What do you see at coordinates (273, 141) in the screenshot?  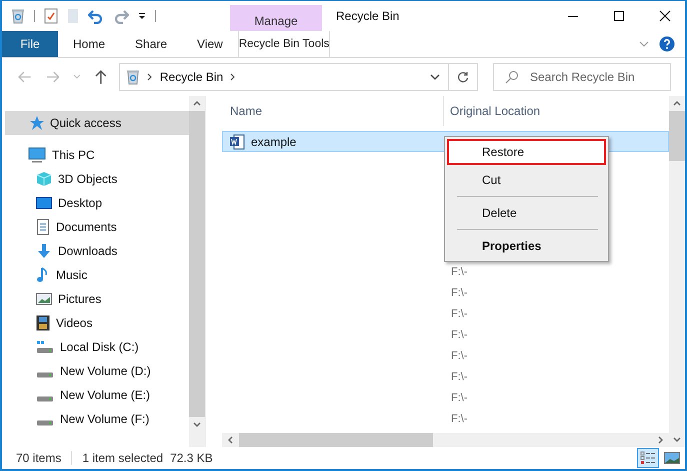 I see `file-name: example` at bounding box center [273, 141].